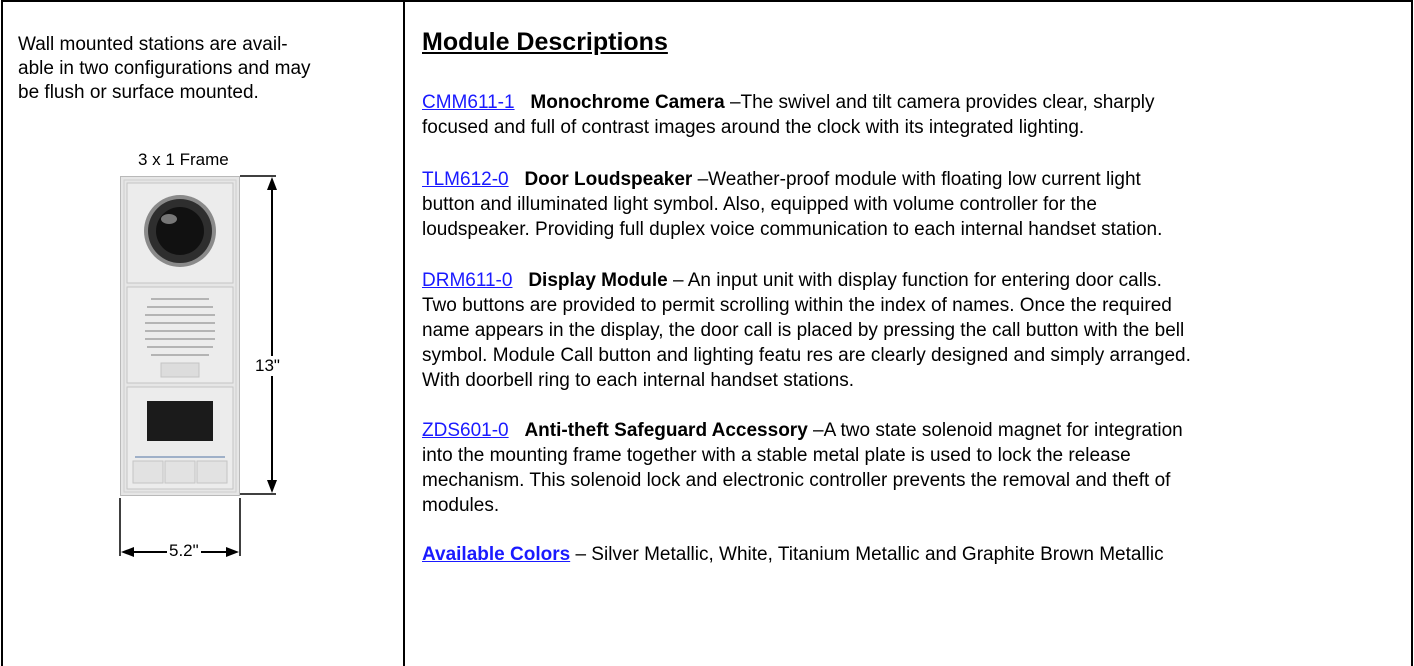 This screenshot has width=1414, height=666. I want to click on module-name: Anti-theft Safeguard Accessory, so click(666, 430).